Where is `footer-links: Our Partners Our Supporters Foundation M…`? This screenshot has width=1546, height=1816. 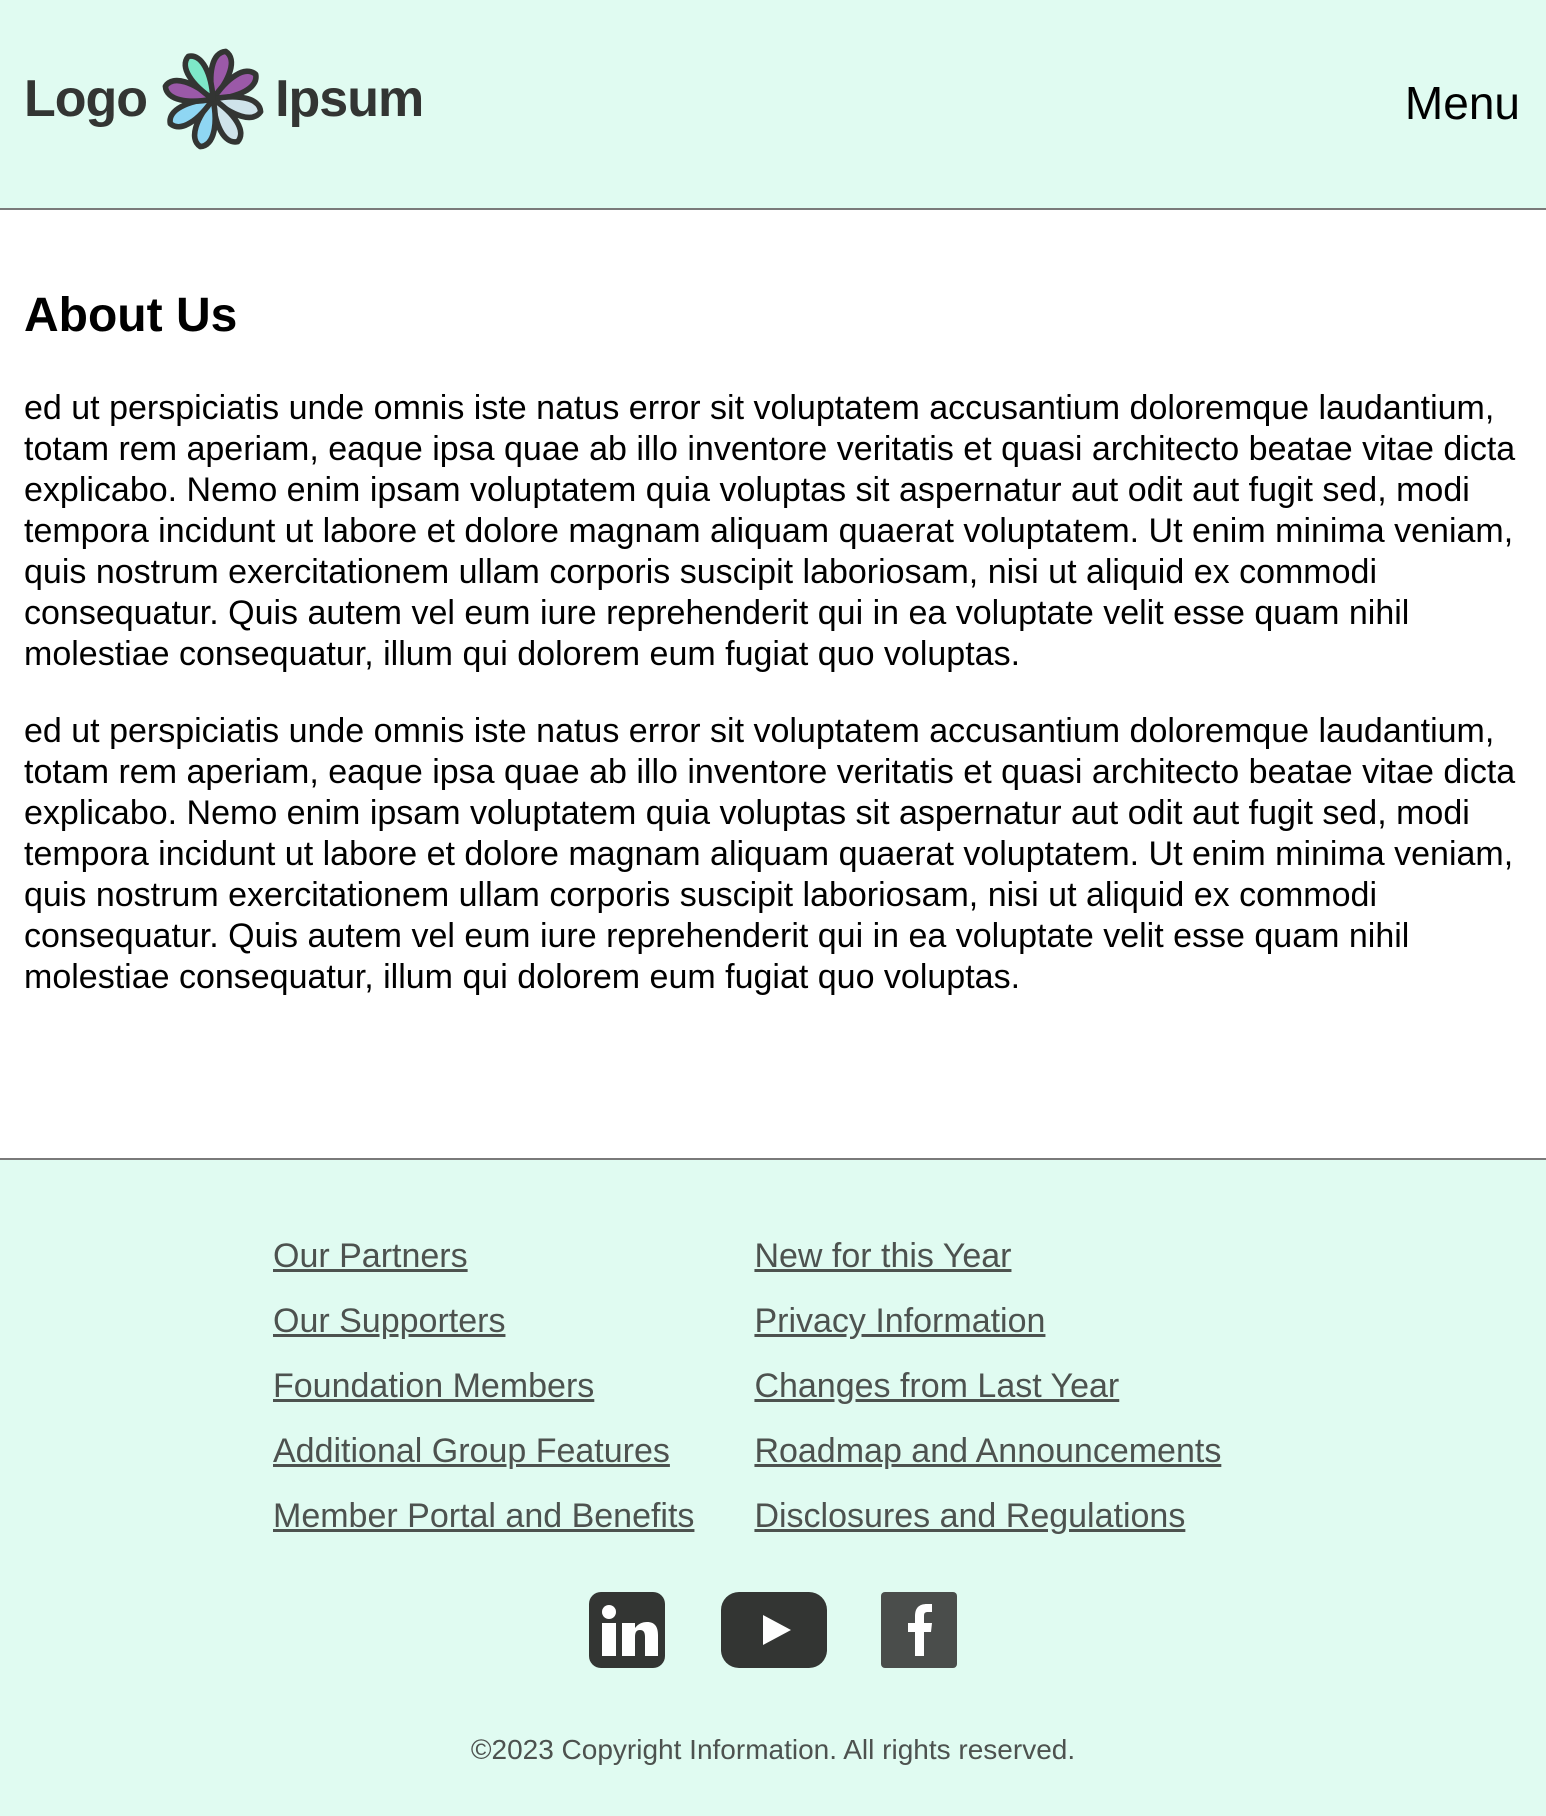
footer-links: Our Partners Our Supporters Foundation M… is located at coordinates (747, 1386).